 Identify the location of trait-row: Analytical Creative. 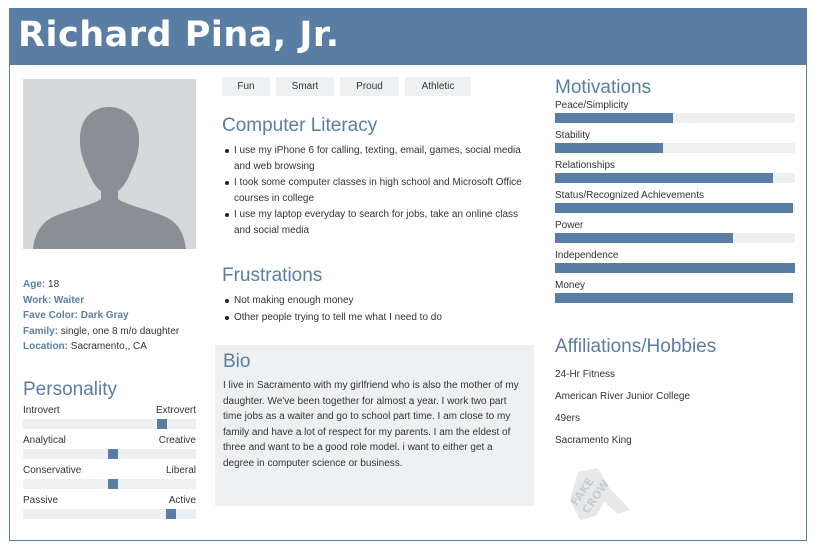
(109, 450).